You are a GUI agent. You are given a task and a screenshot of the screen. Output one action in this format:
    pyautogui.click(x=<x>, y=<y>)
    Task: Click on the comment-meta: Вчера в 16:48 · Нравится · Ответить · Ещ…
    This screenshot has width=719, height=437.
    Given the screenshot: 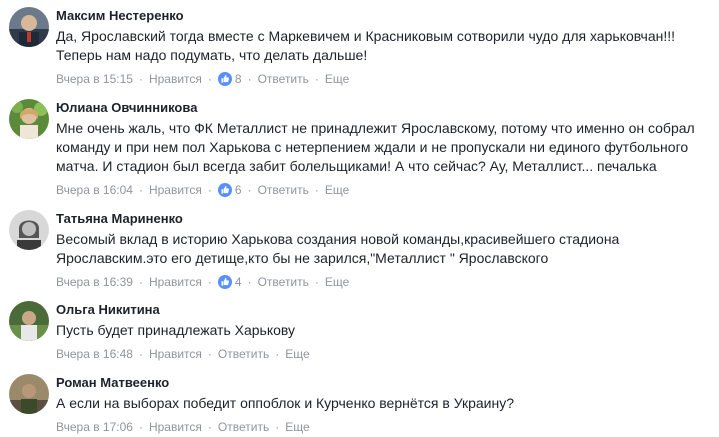 What is the action you would take?
    pyautogui.click(x=384, y=354)
    